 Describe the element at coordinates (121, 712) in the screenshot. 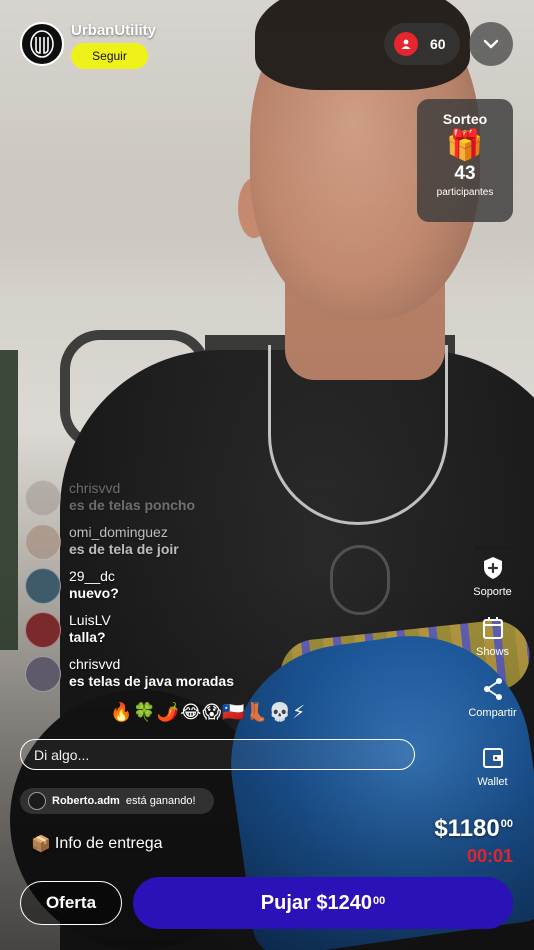

I see `fire-emoji-button: 🔥` at that location.